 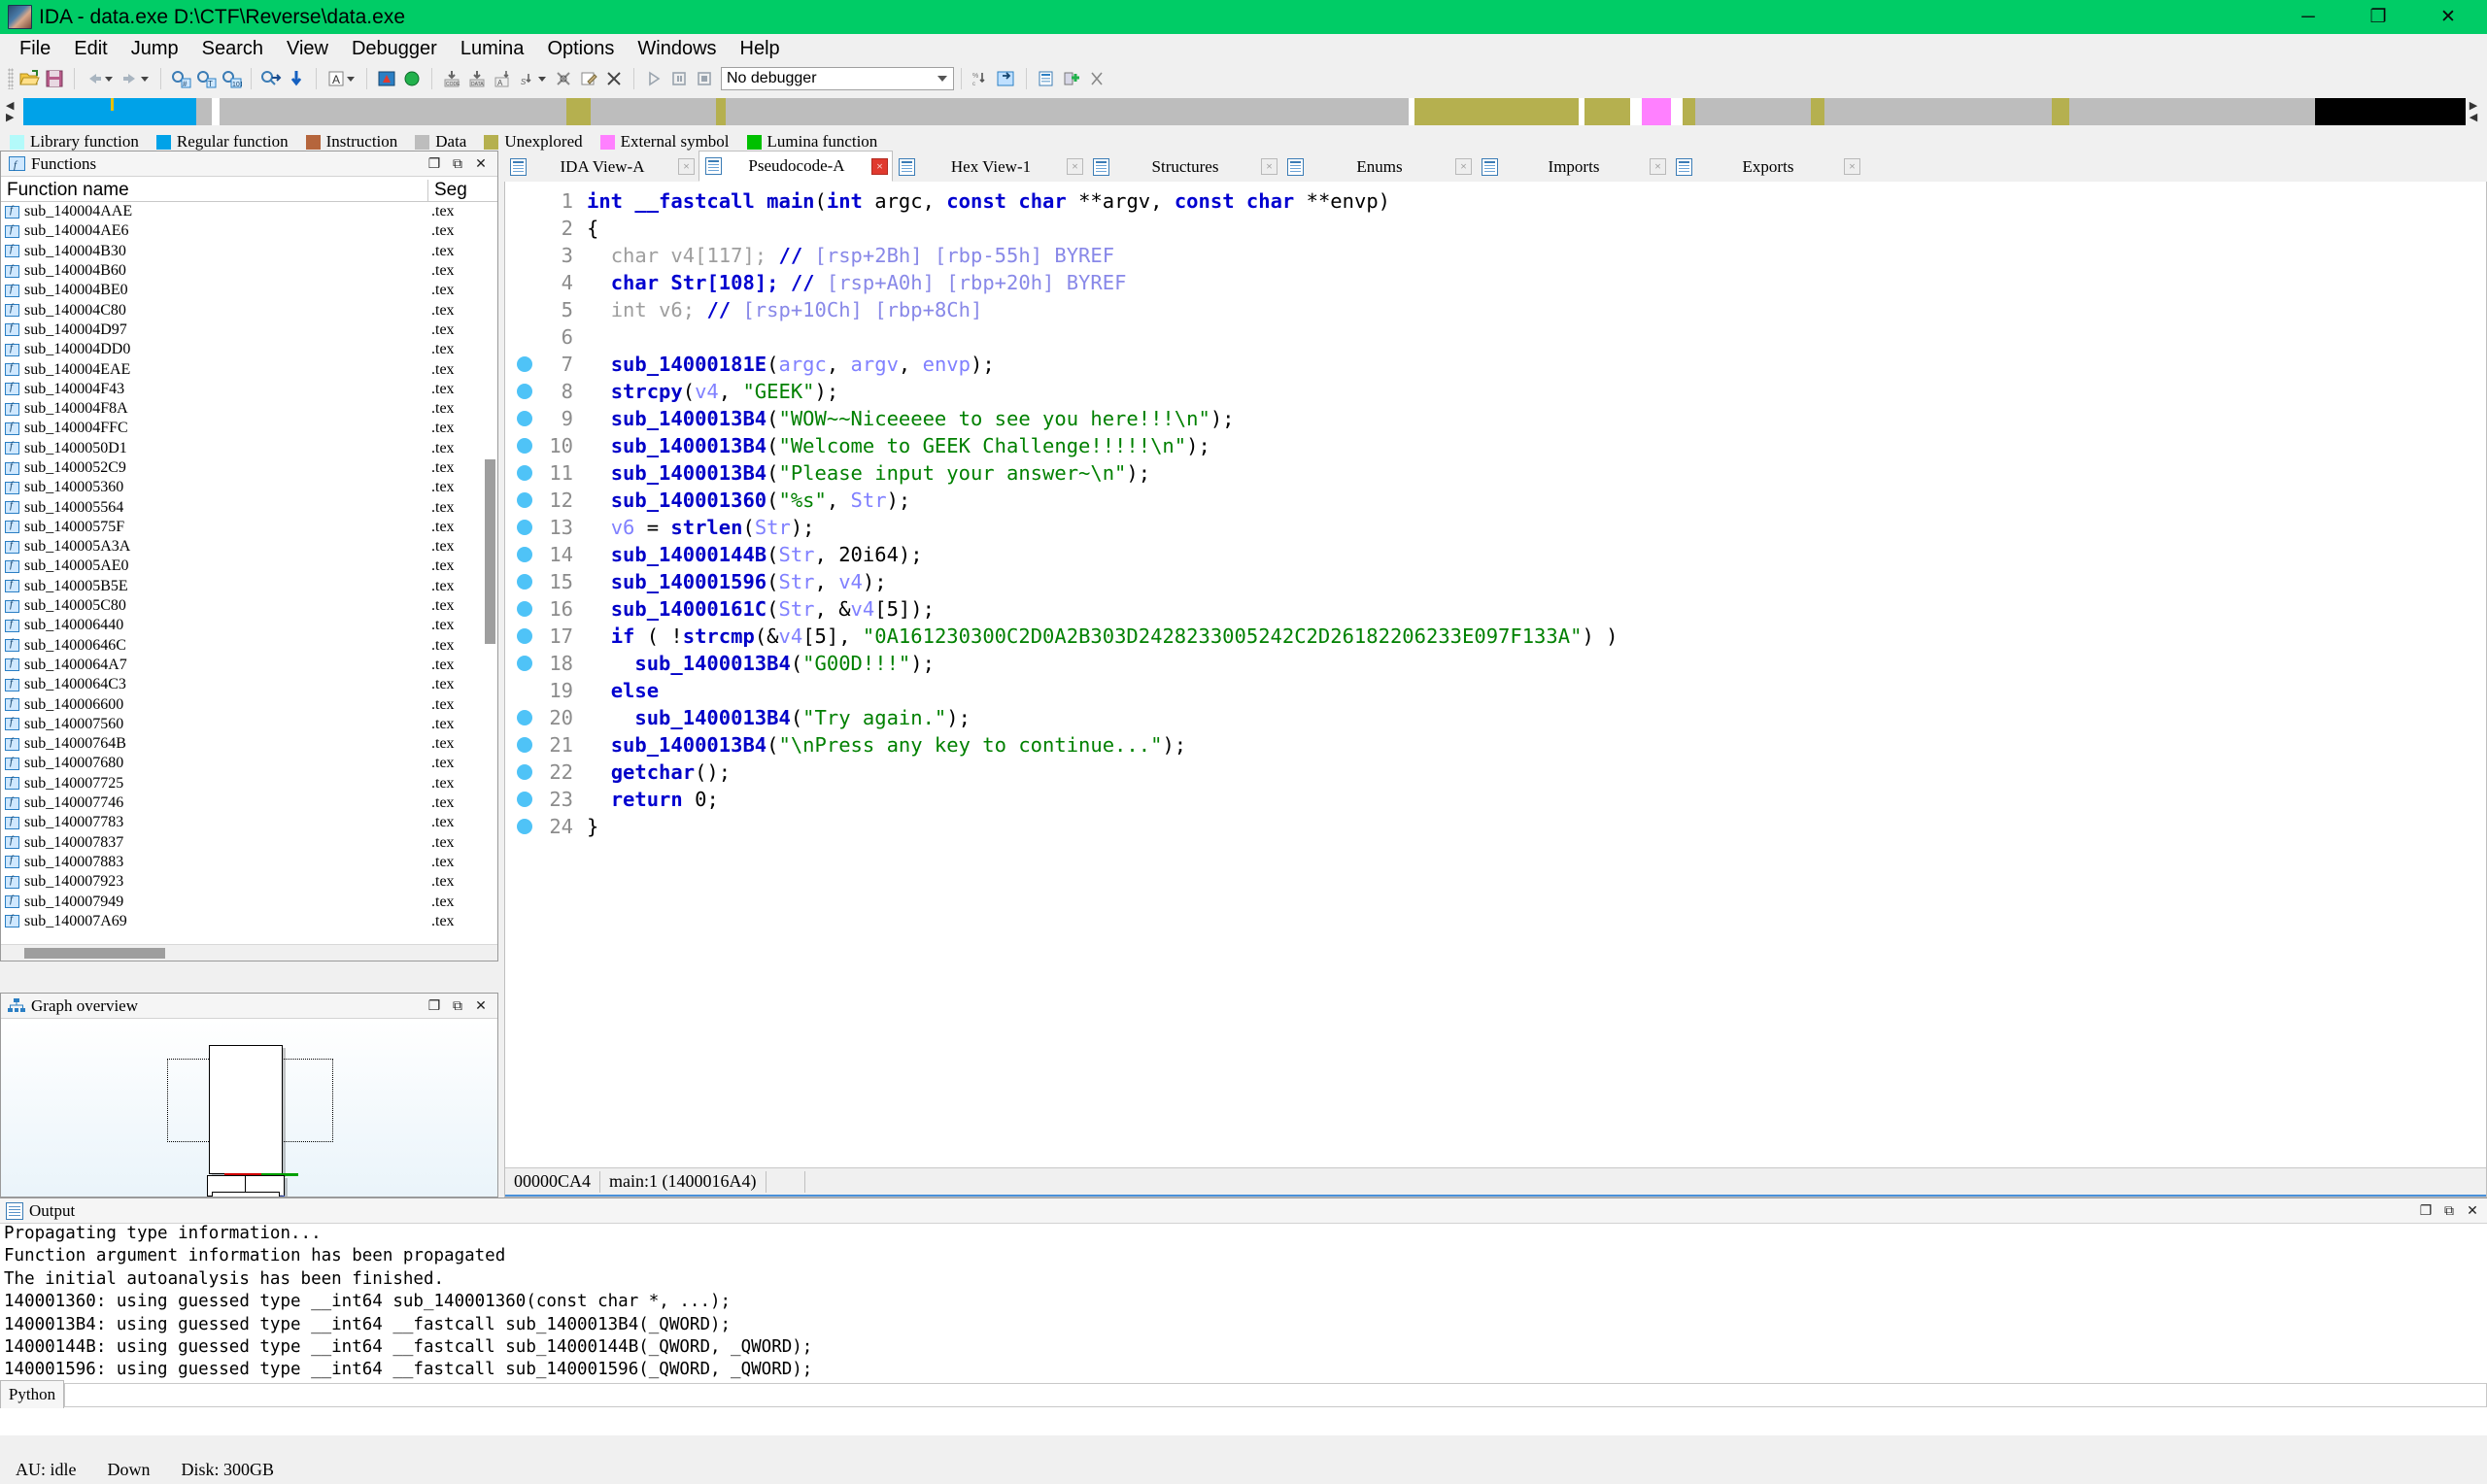 What do you see at coordinates (249, 646) in the screenshot?
I see `function-list-row: sub_14000646C.tex` at bounding box center [249, 646].